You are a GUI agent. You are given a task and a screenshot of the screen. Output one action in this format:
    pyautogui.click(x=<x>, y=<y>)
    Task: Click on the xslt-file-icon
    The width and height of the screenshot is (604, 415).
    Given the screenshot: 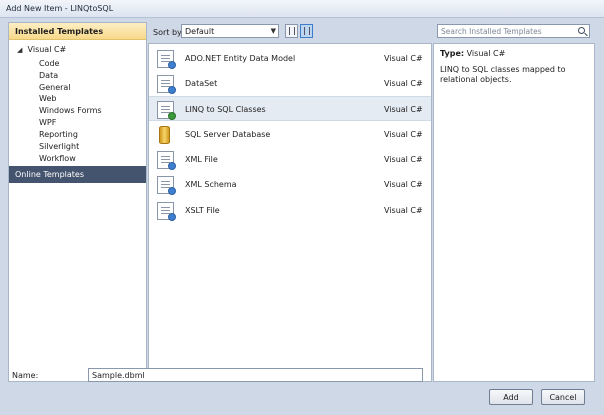 What is the action you would take?
    pyautogui.click(x=166, y=211)
    